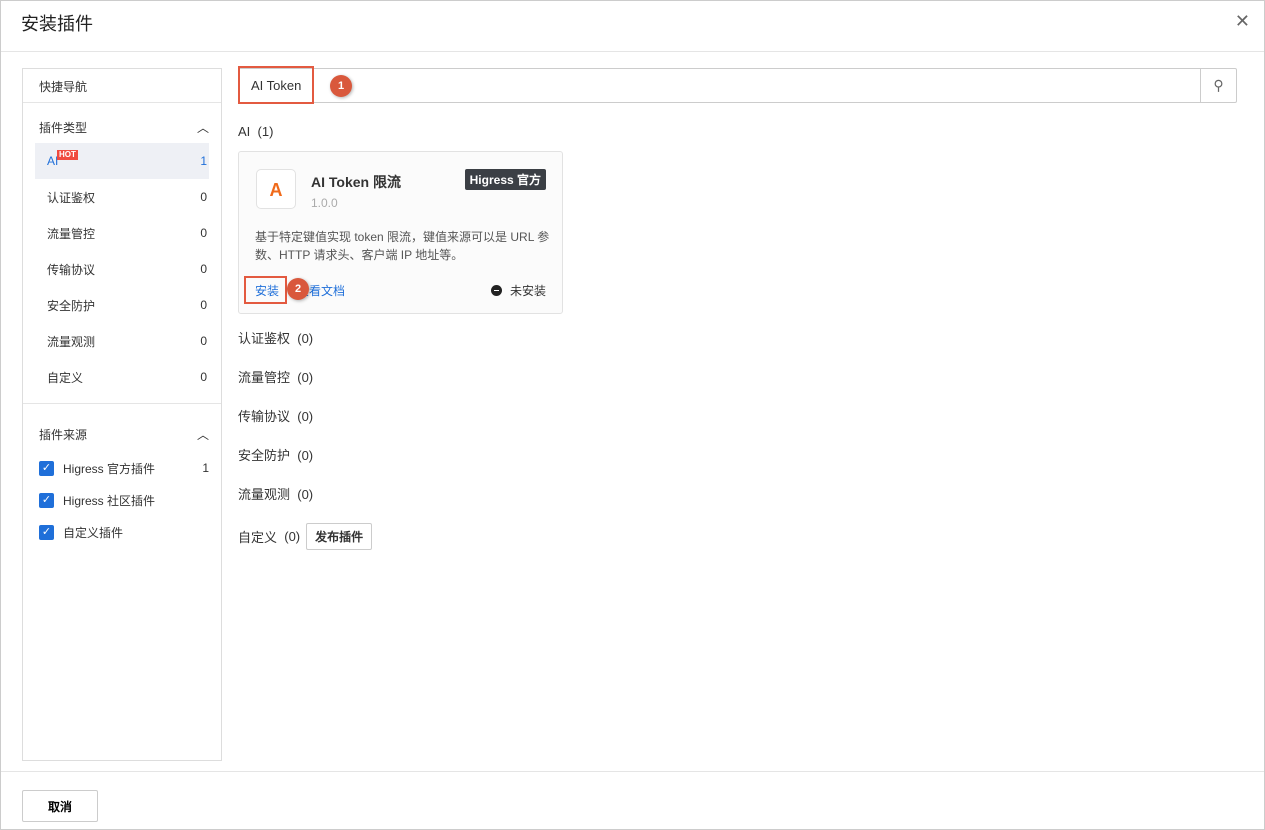 The image size is (1265, 830). I want to click on category-heading: 流量管控 (0), so click(276, 377).